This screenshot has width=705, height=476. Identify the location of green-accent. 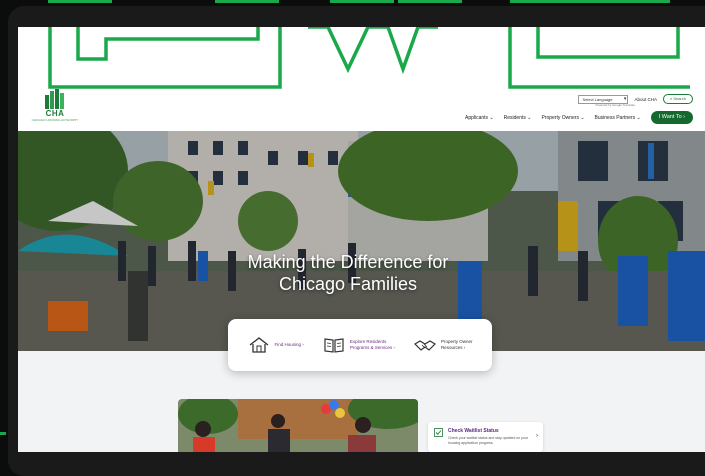
(3, 433).